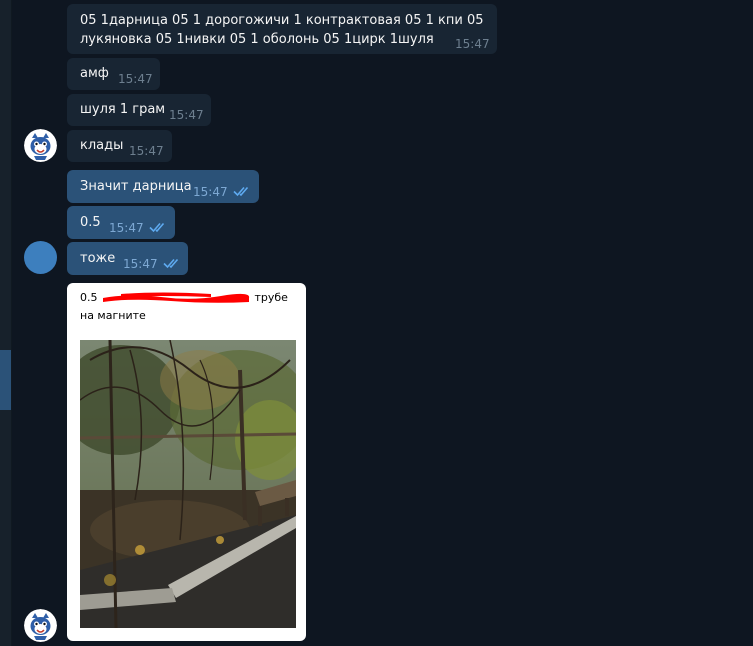 The image size is (753, 646). I want to click on message-bubble: Значит дарница 15:47, so click(163, 186).